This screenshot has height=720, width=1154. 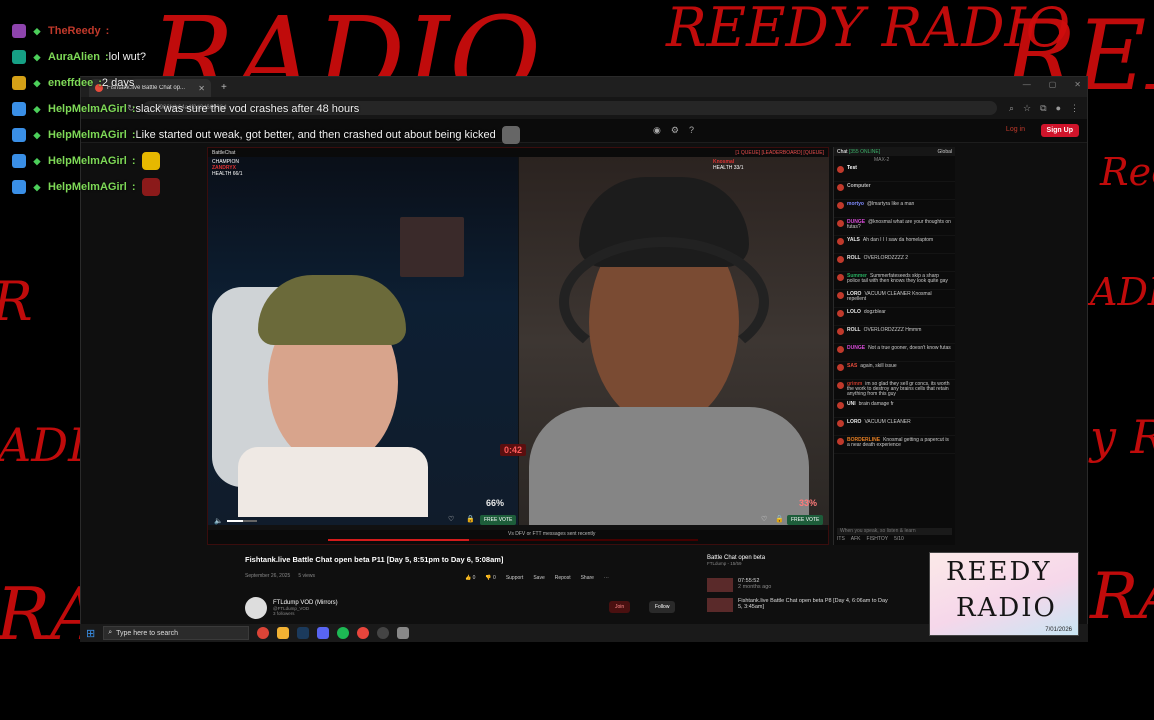 What do you see at coordinates (283, 633) in the screenshot?
I see `file-explorer-icon` at bounding box center [283, 633].